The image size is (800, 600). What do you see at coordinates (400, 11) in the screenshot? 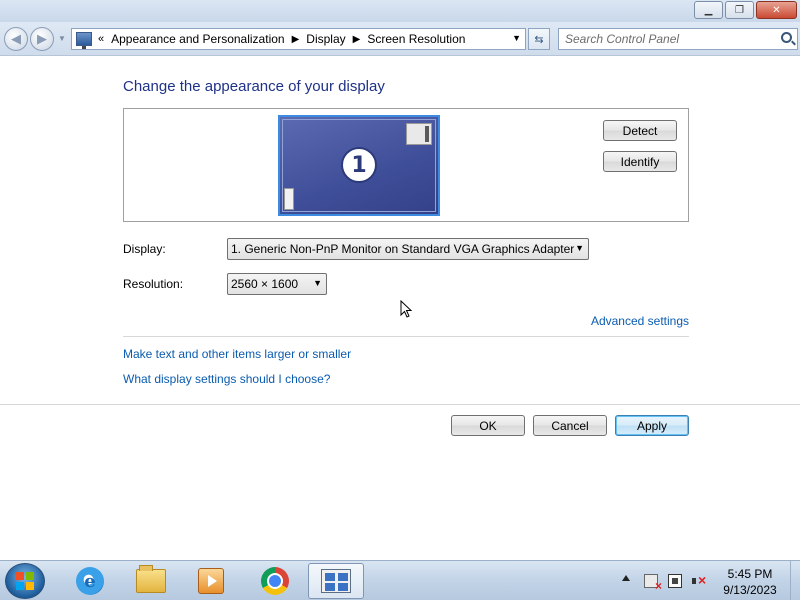
I see `title-bar: ▁ ❐ ✕` at bounding box center [400, 11].